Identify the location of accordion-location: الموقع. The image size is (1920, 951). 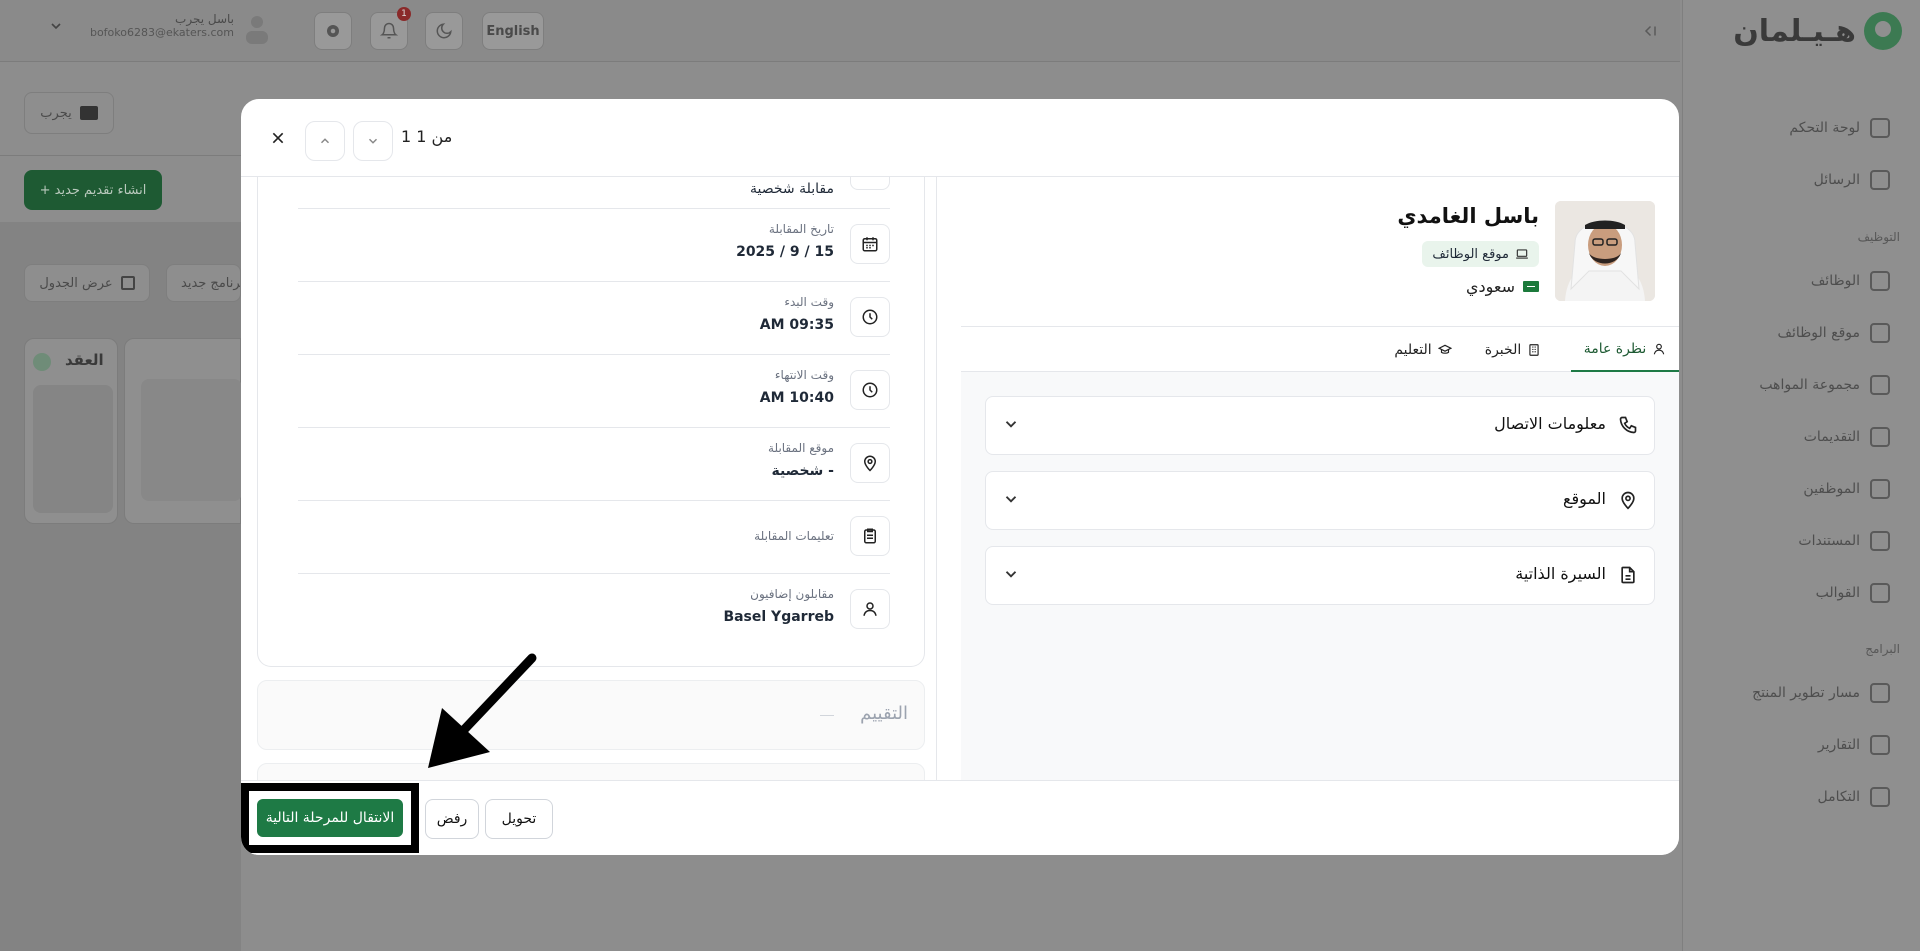
(1320, 500).